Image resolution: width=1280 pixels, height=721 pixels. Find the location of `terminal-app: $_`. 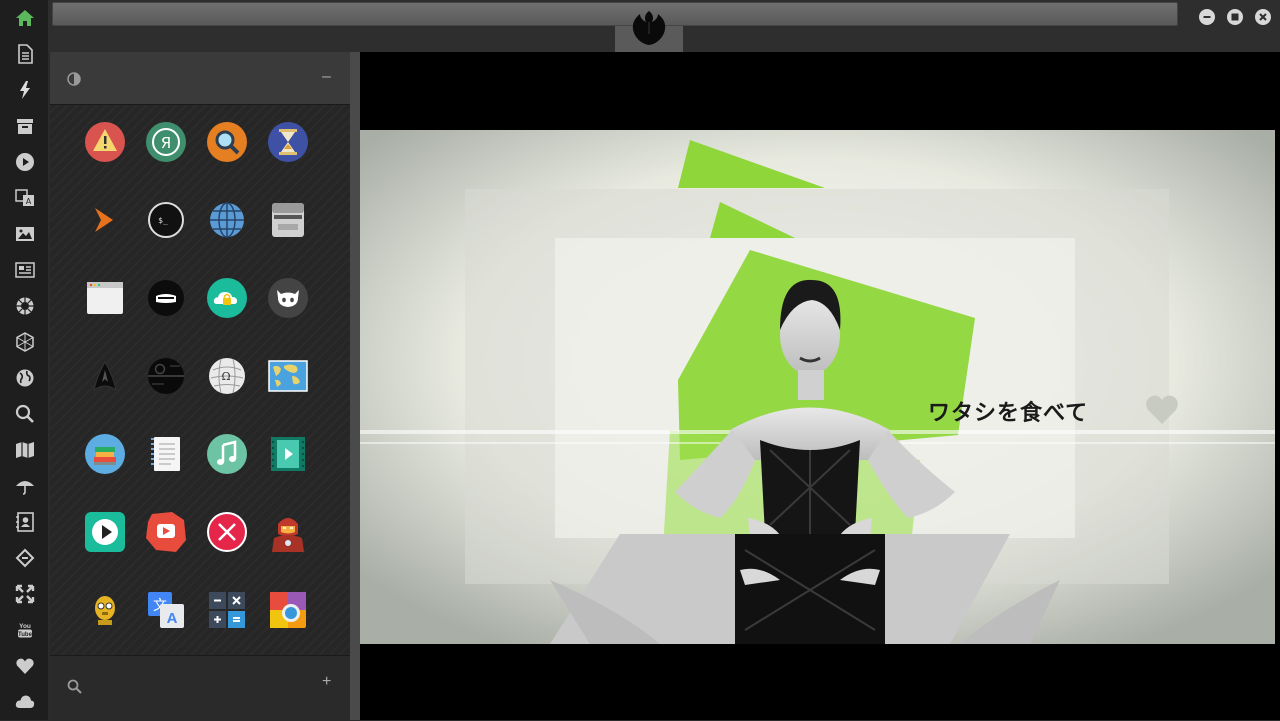

terminal-app: $_ is located at coordinates (166, 220).